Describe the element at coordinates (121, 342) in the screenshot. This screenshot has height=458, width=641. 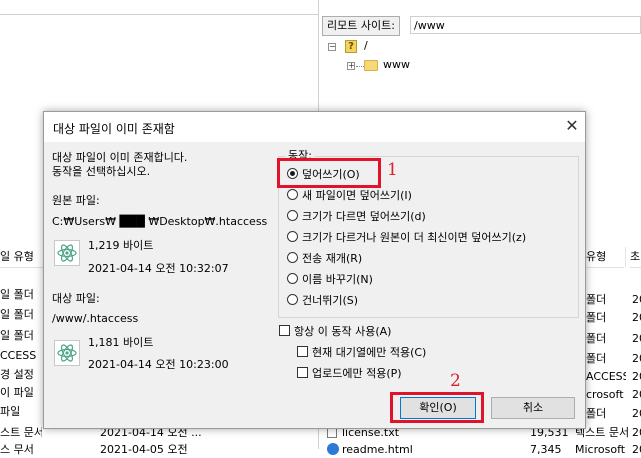
I see `target-file-size: 1,181 바이트` at that location.